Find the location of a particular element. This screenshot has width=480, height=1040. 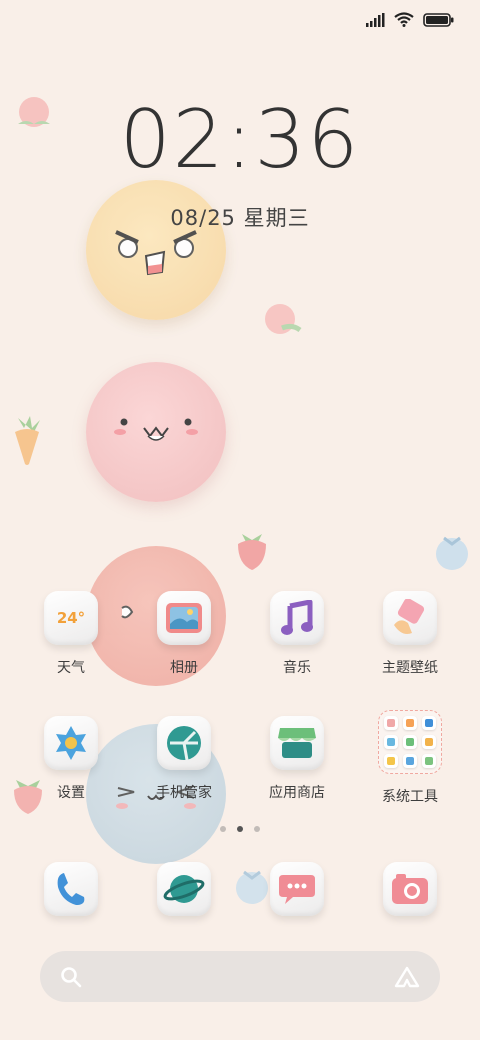

weather-icon: 24° is located at coordinates (71, 618).